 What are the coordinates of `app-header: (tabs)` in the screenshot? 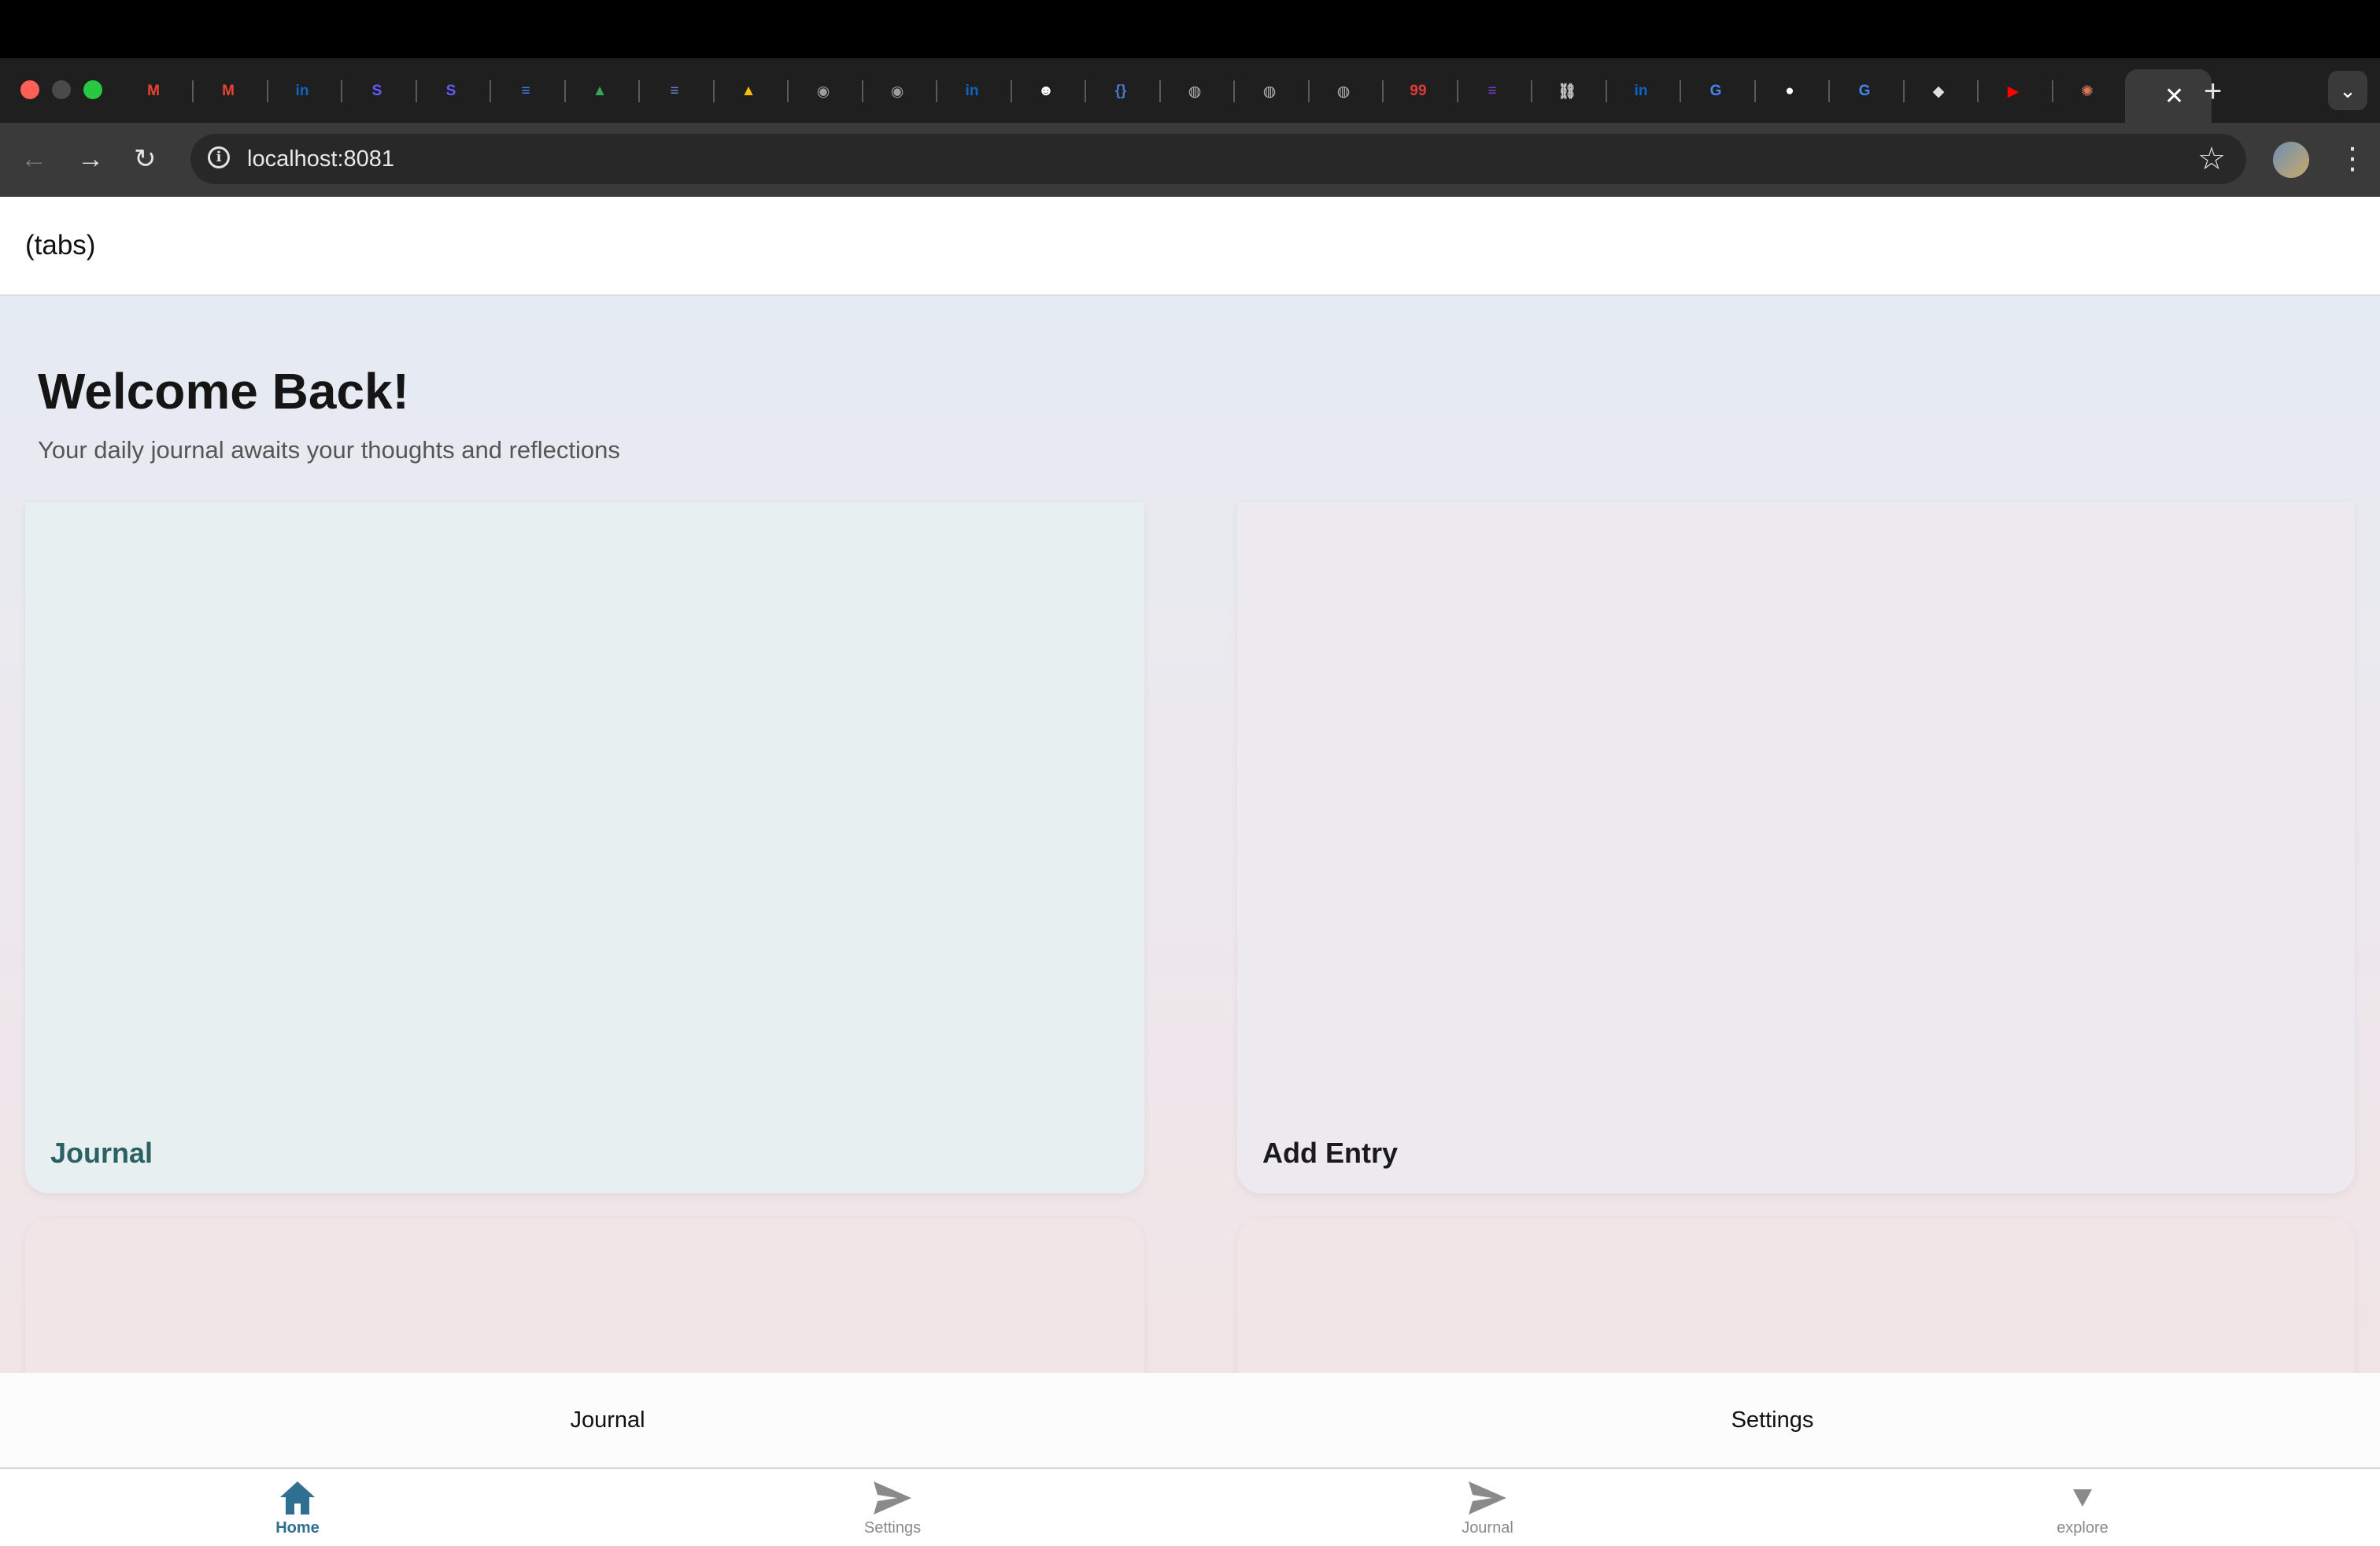 It's located at (1190, 247).